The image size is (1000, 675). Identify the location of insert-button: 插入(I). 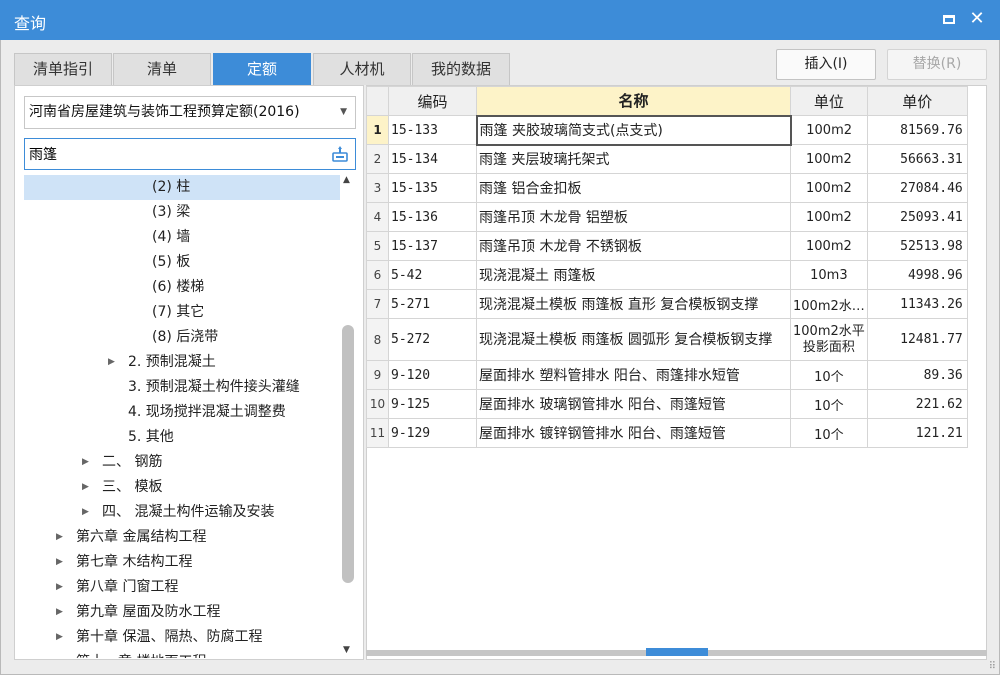
(826, 64).